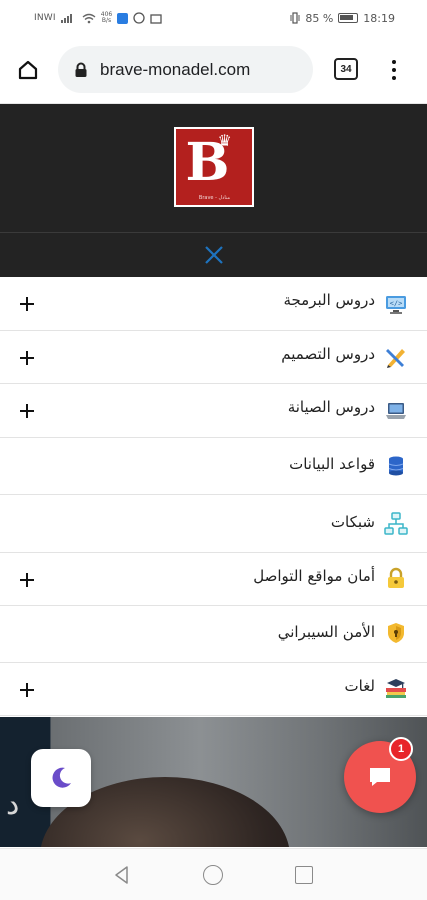 This screenshot has height=900, width=427. Describe the element at coordinates (175, 69) in the screenshot. I see `url-text: brave-monadel.com` at that location.